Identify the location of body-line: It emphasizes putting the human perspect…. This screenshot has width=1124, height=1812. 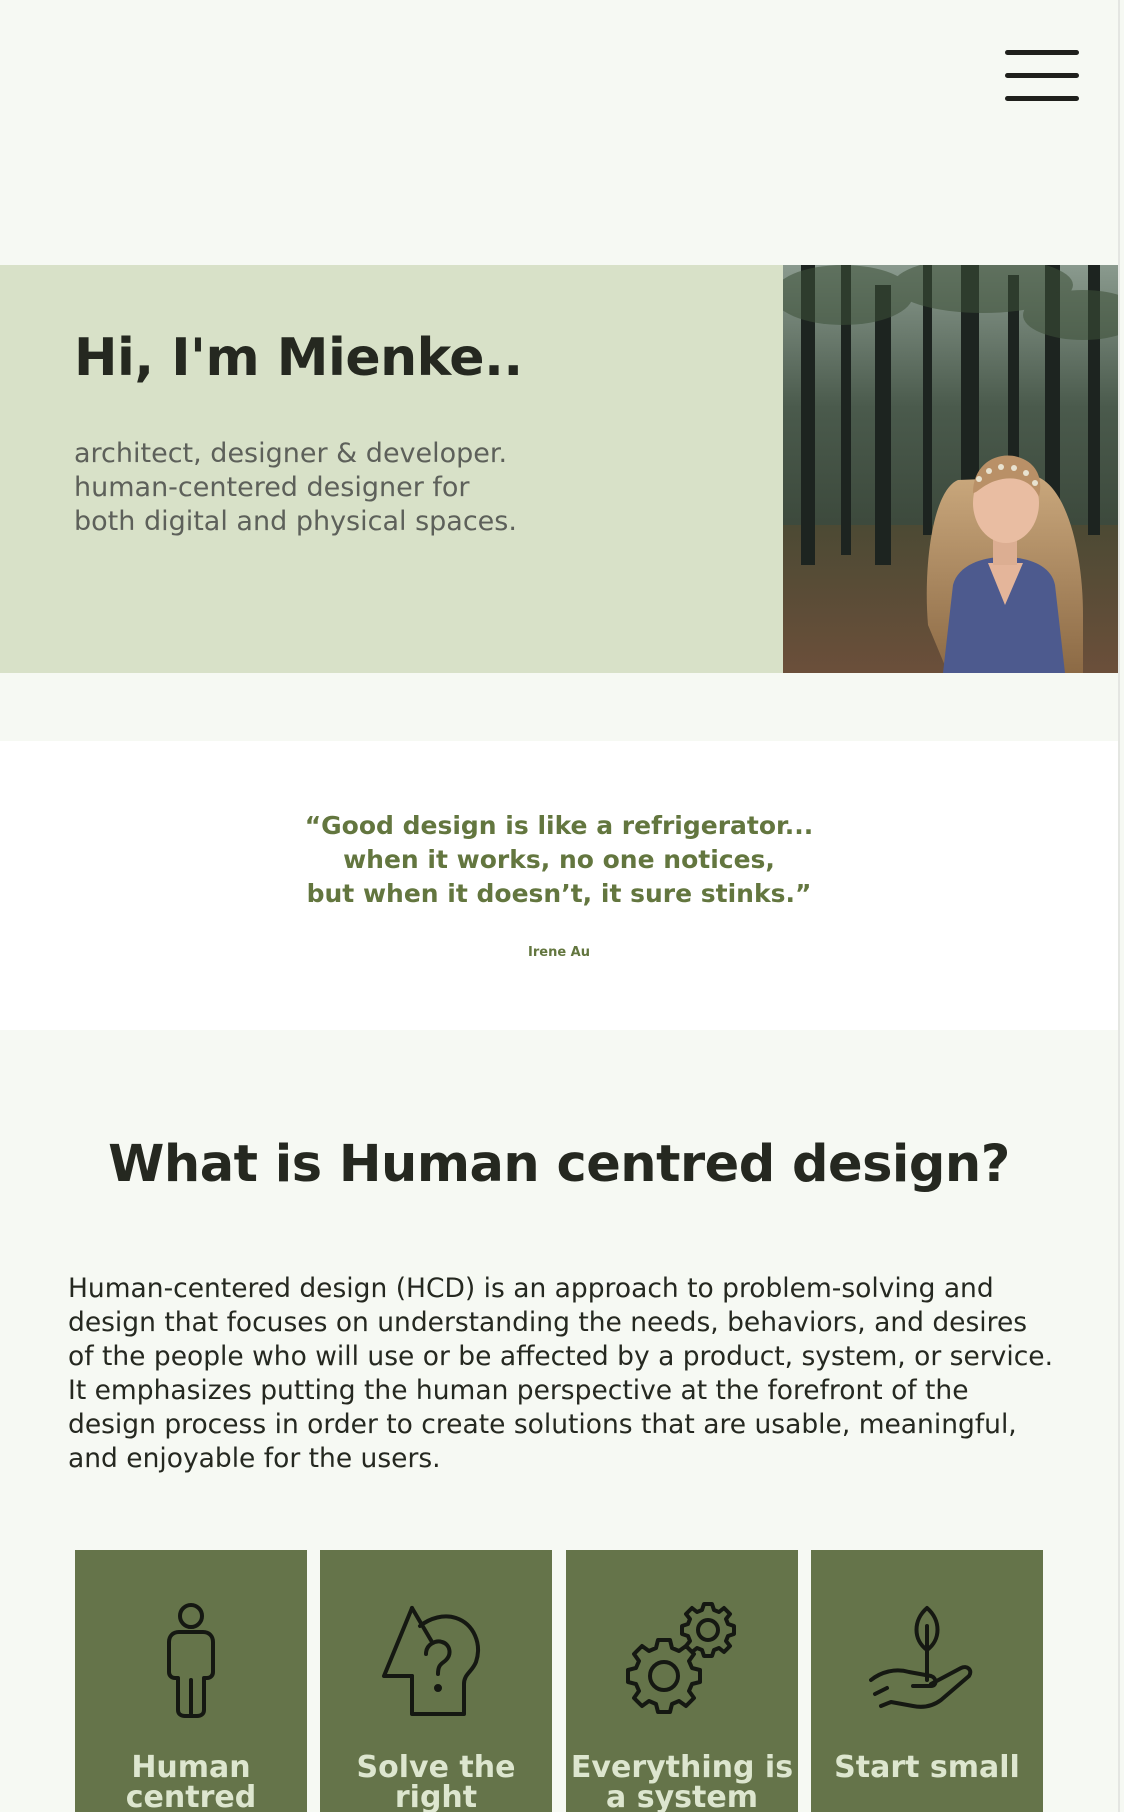
(518, 1390).